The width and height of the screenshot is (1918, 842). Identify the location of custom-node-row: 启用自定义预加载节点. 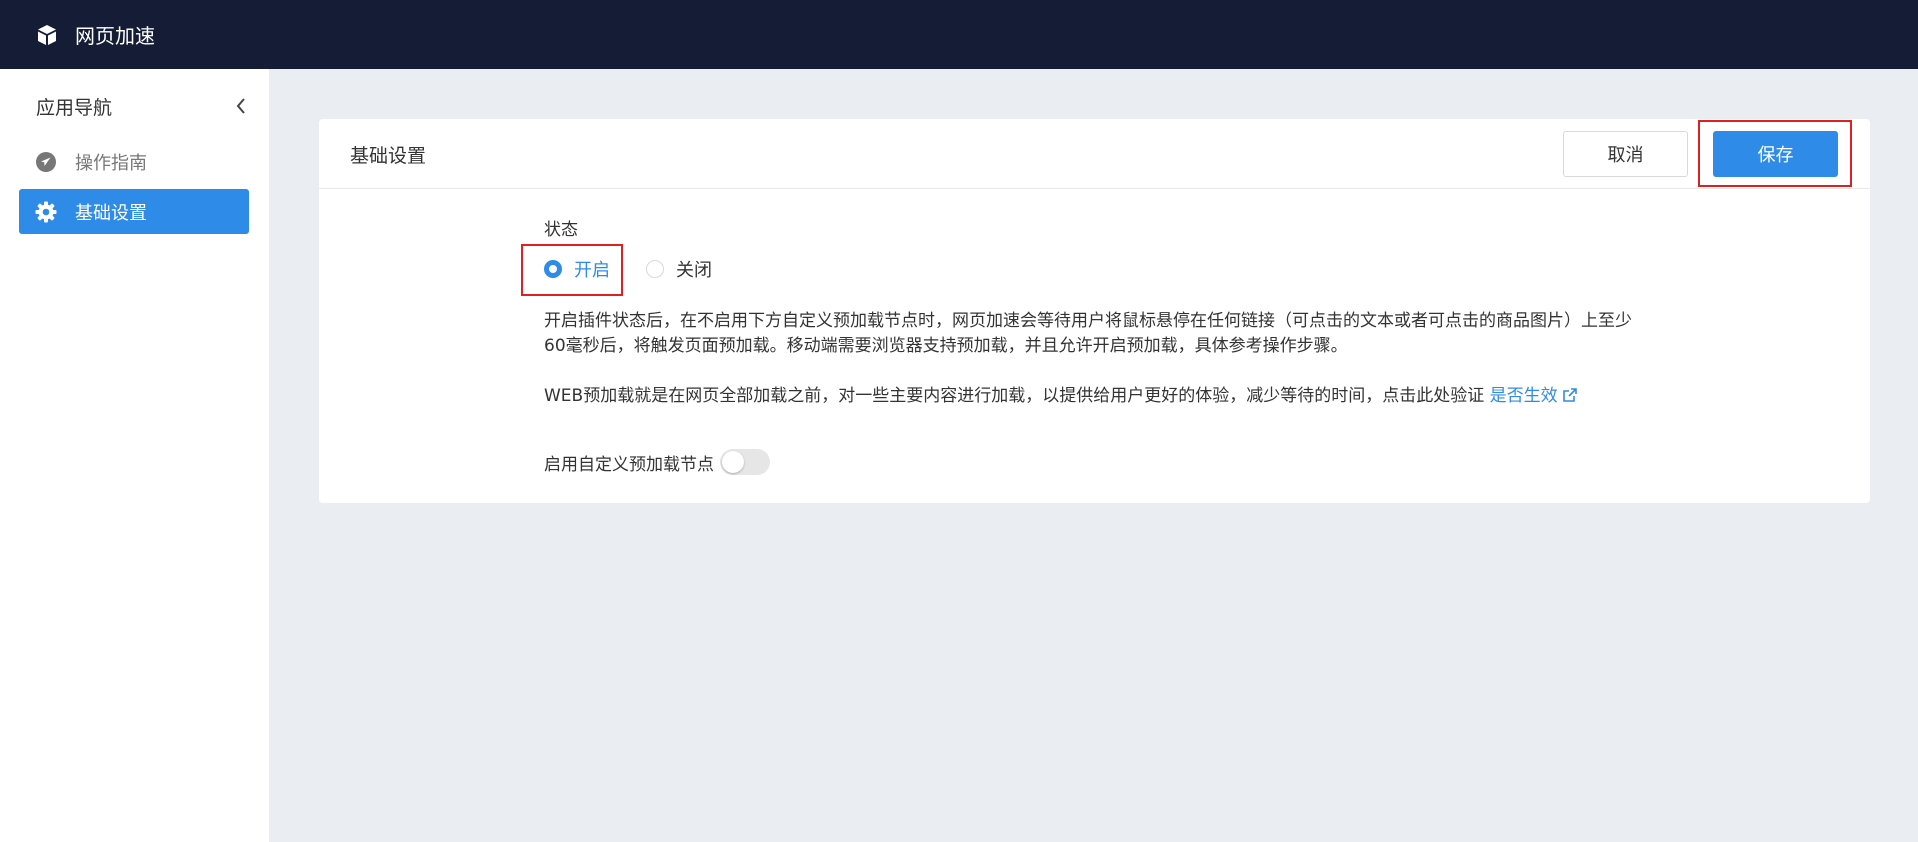
(657, 462).